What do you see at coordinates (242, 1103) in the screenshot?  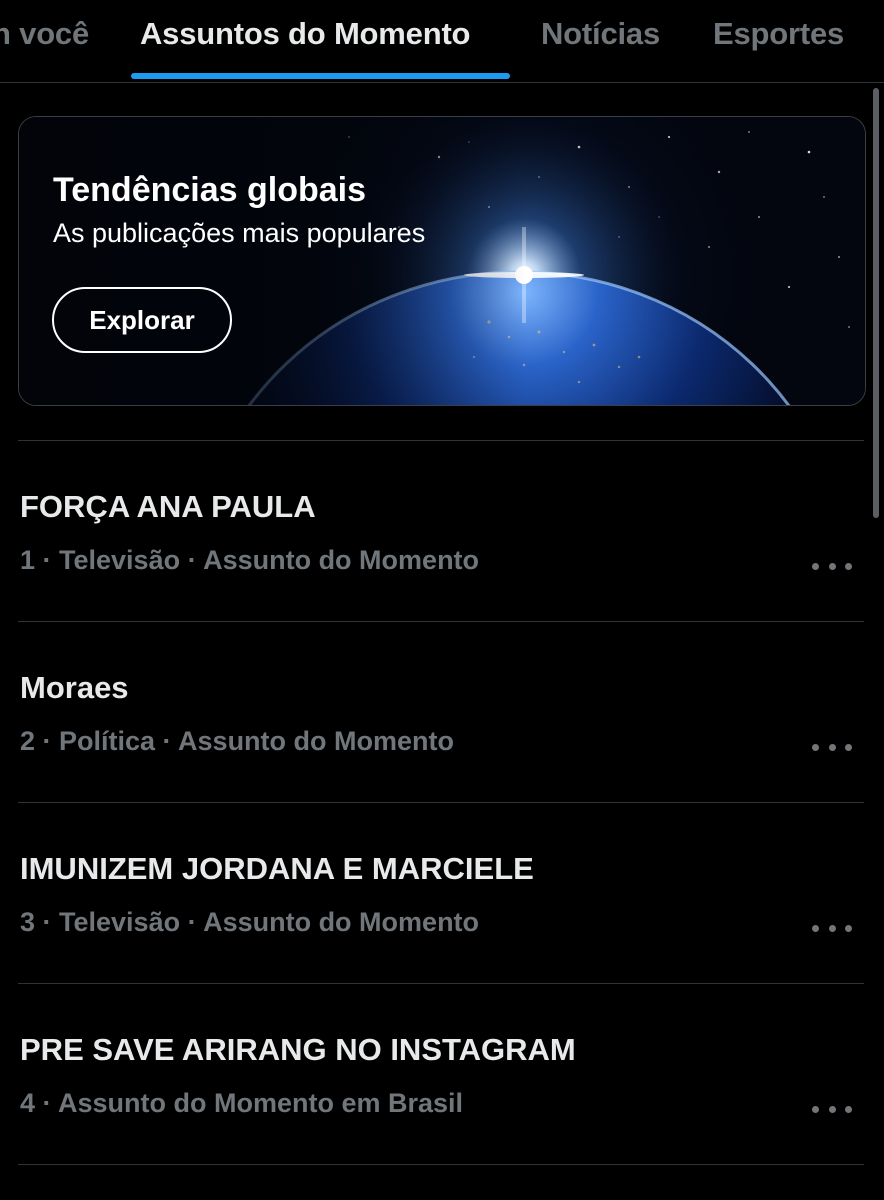 I see `trend-meta: 4 · Assunto do Momento em Brasil` at bounding box center [242, 1103].